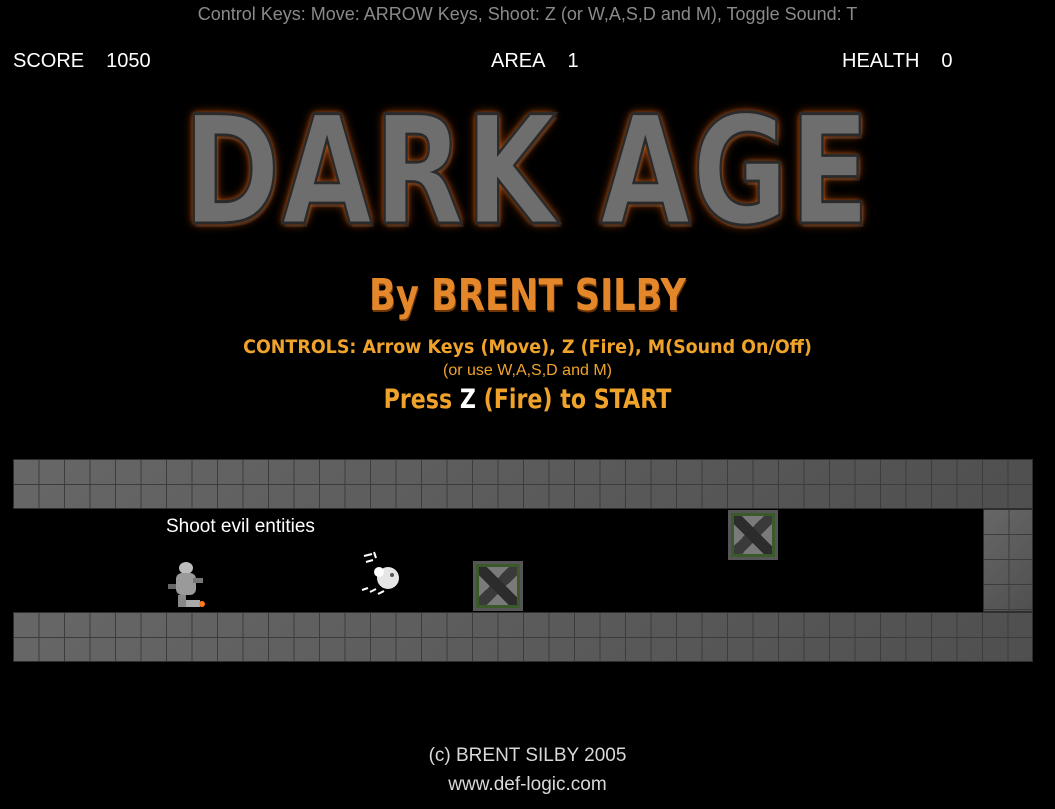 The height and width of the screenshot is (809, 1055). I want to click on player-character-icon, so click(186, 584).